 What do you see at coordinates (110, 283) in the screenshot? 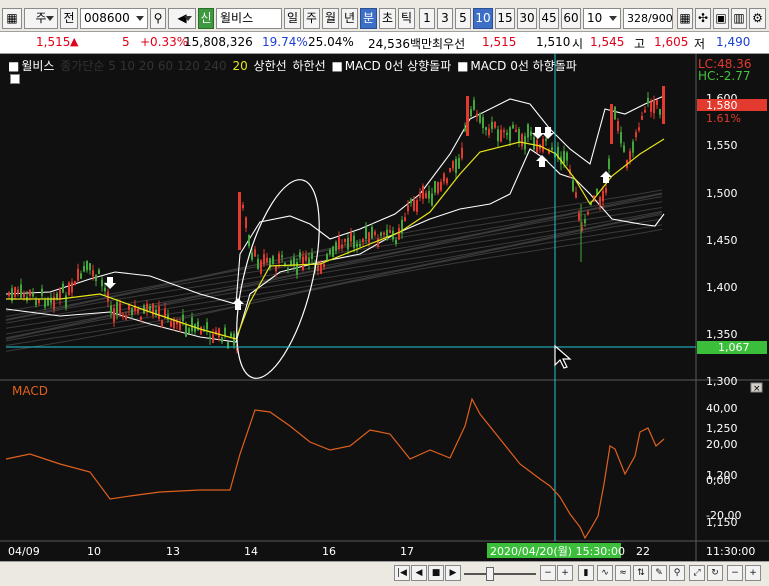
I see `down-arrow-icon` at bounding box center [110, 283].